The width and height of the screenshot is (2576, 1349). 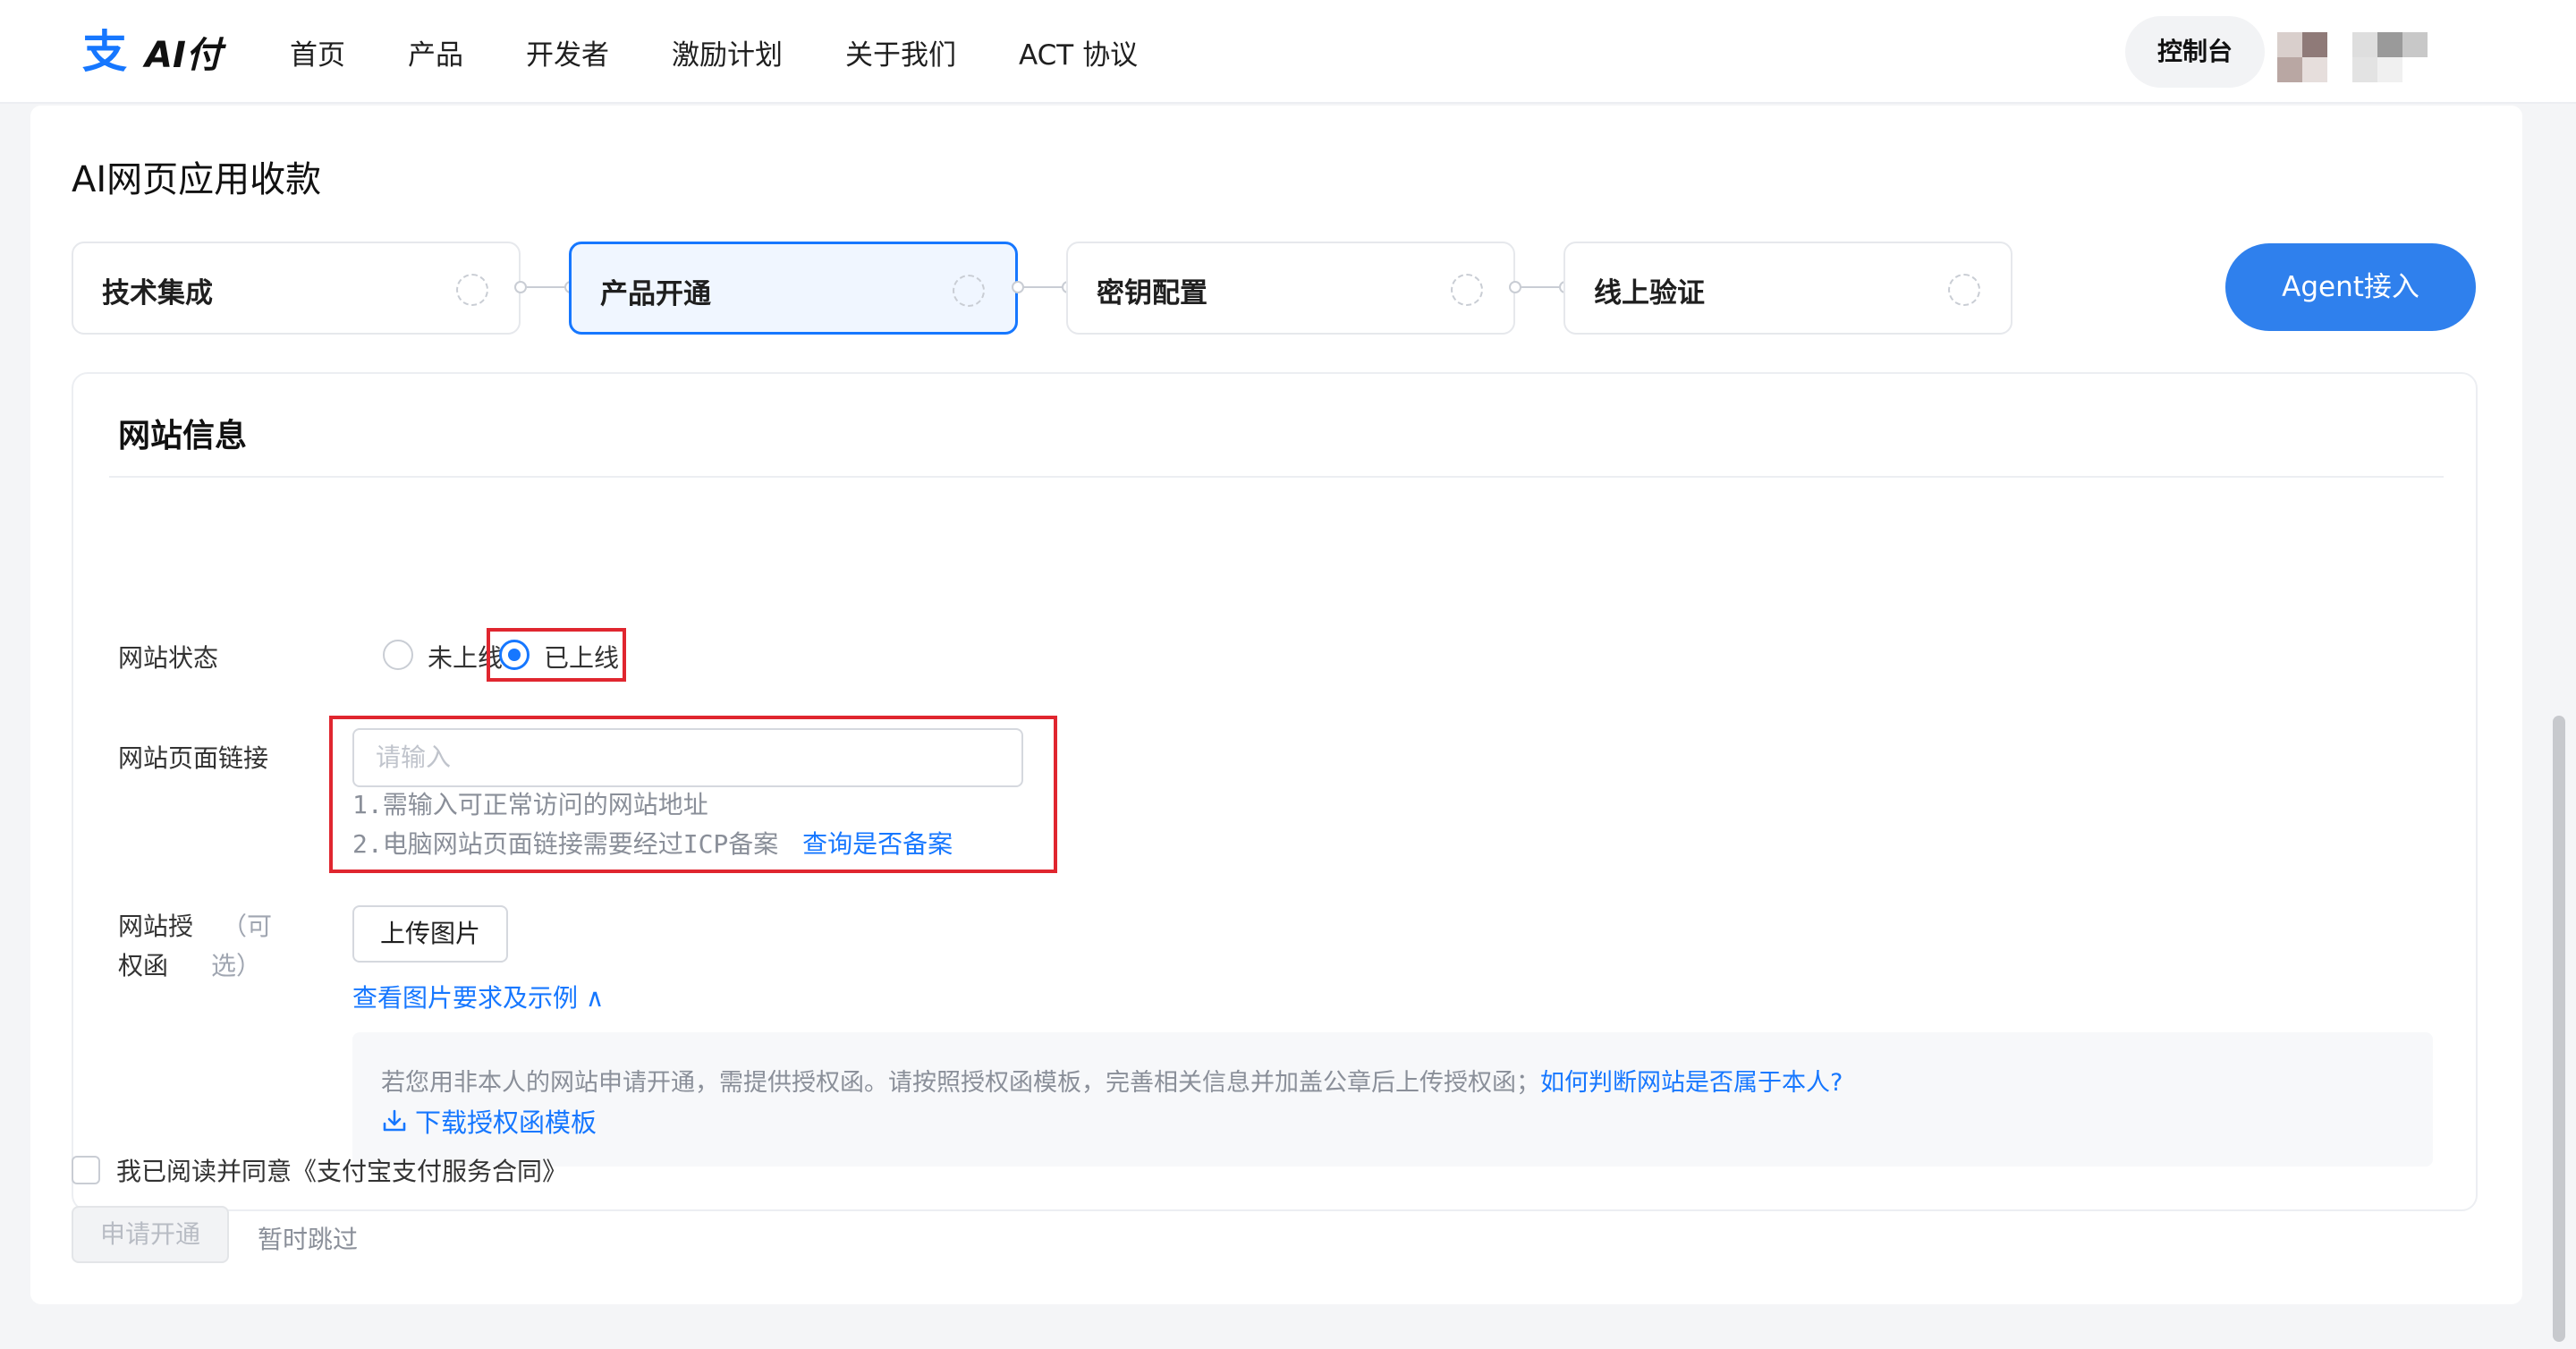 I want to click on step-product-activation: 产品开通, so click(x=793, y=288).